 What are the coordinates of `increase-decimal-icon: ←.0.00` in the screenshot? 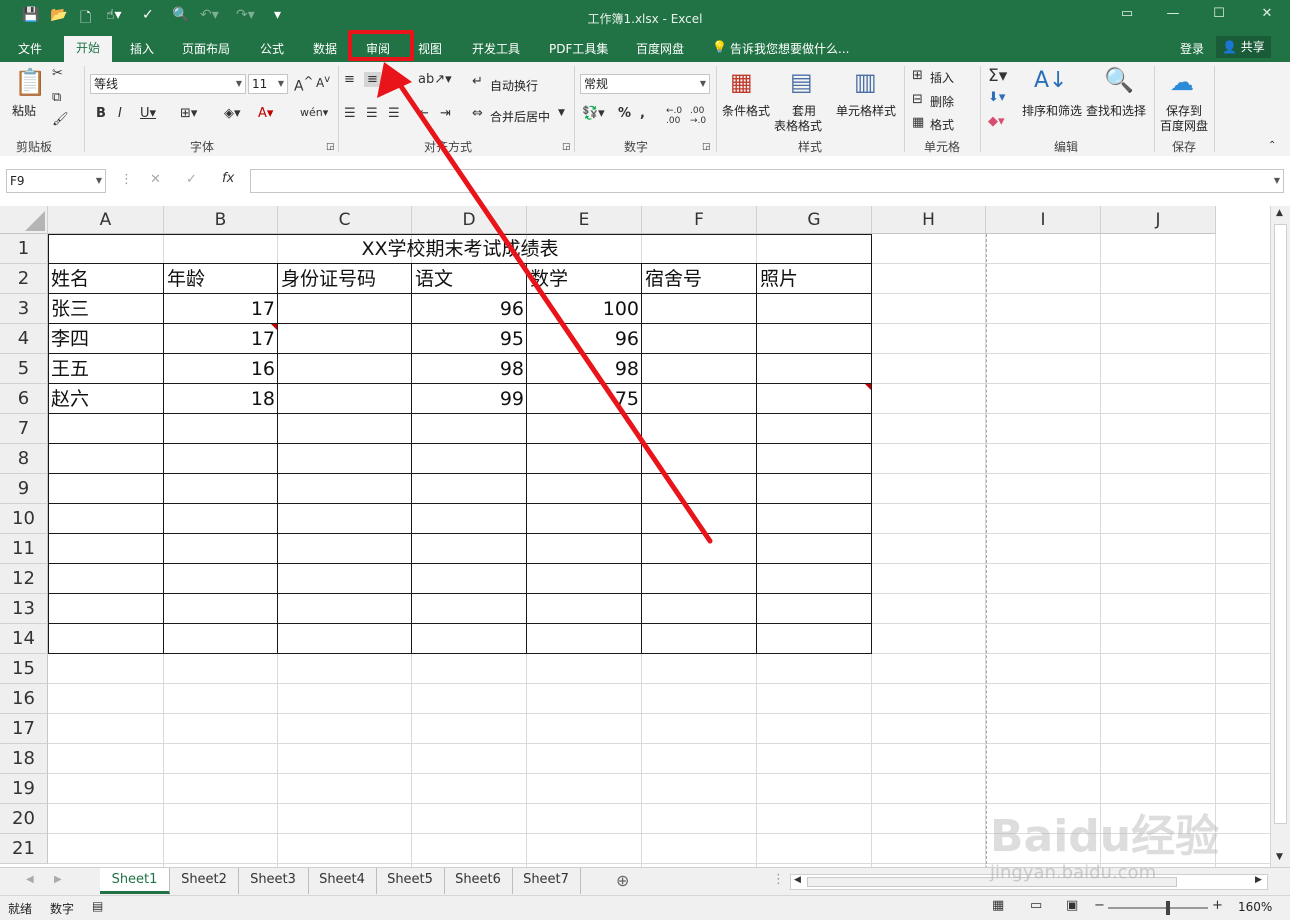 It's located at (674, 116).